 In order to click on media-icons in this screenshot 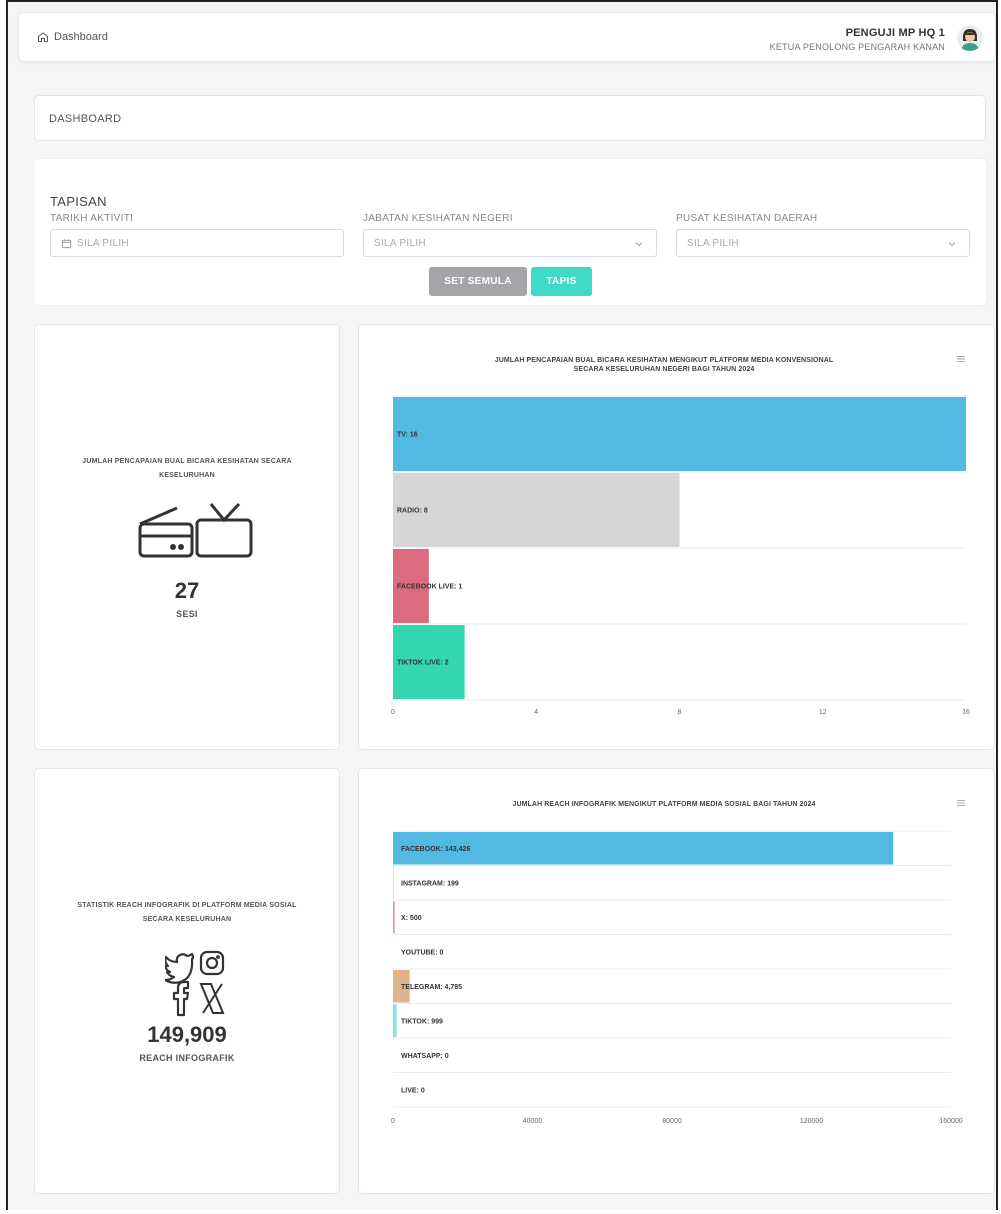, I will do `click(195, 530)`.